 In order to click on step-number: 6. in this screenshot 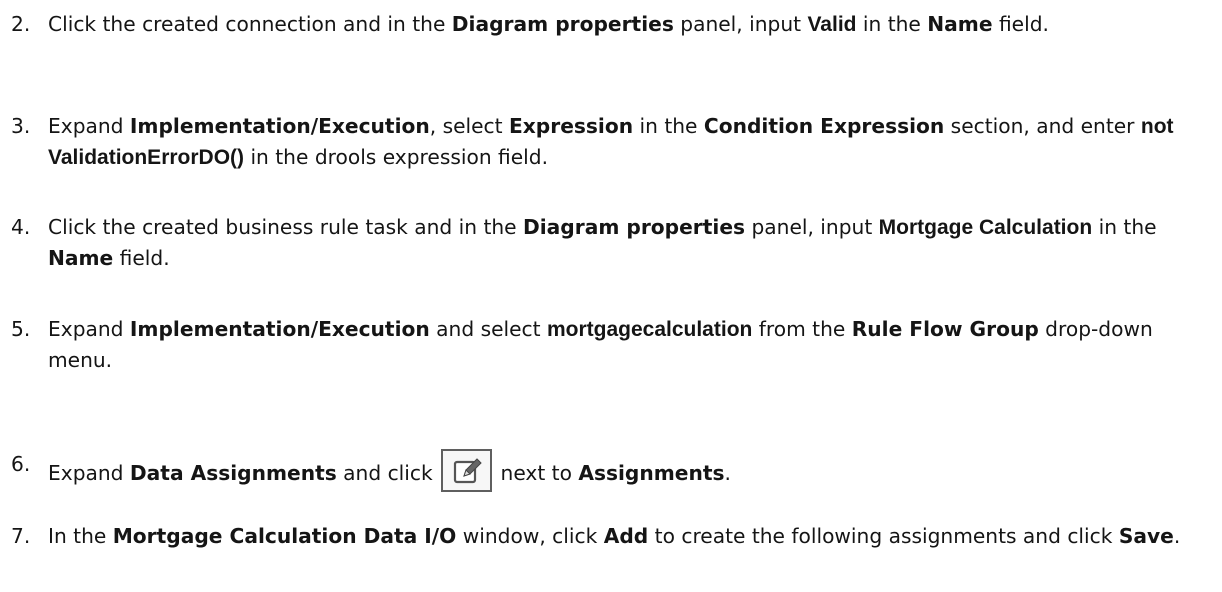, I will do `click(21, 464)`.